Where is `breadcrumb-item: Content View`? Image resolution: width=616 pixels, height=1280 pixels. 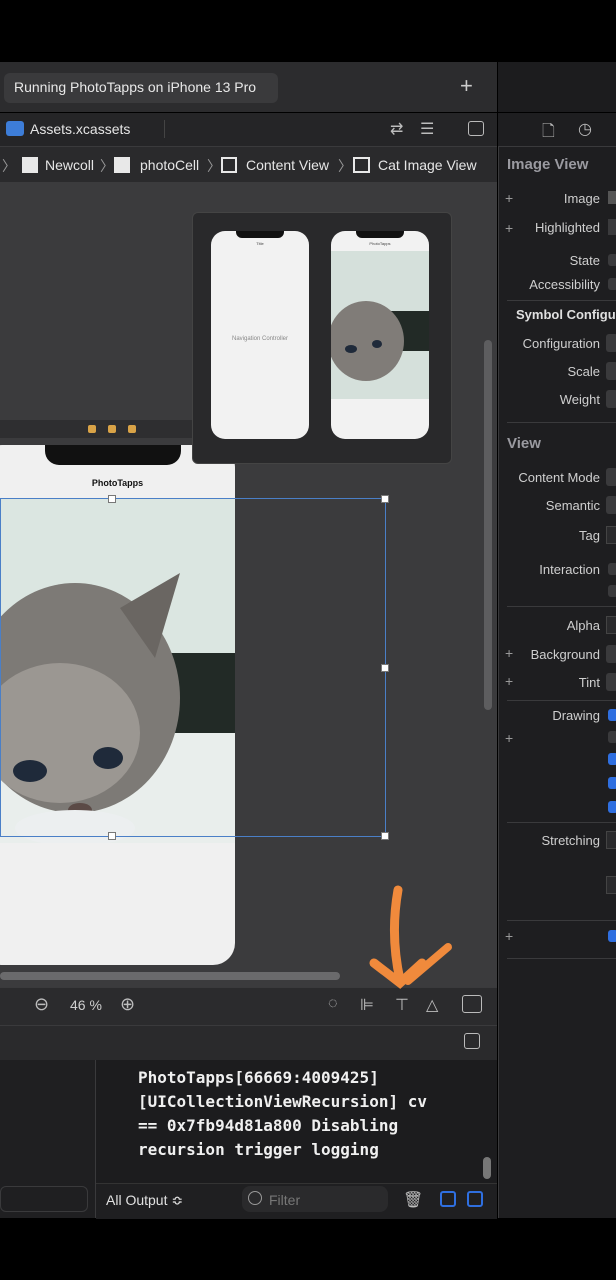 breadcrumb-item: Content View is located at coordinates (287, 165).